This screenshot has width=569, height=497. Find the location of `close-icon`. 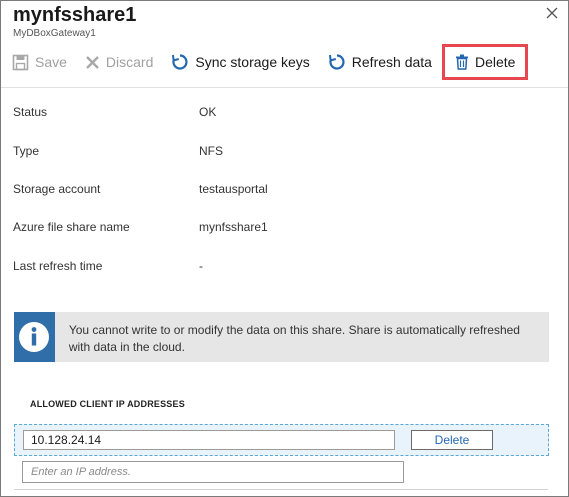

close-icon is located at coordinates (552, 13).